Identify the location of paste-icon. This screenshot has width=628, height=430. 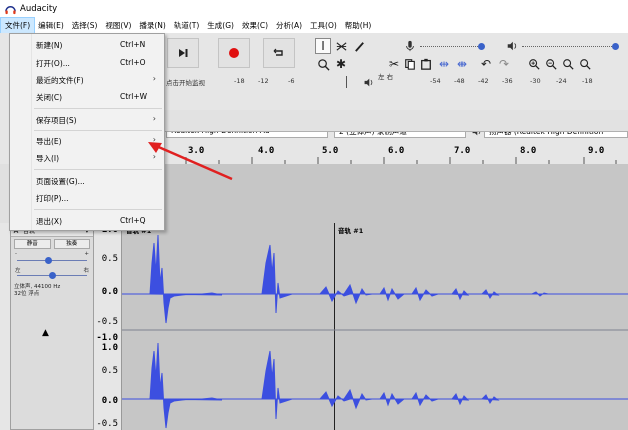
(426, 64).